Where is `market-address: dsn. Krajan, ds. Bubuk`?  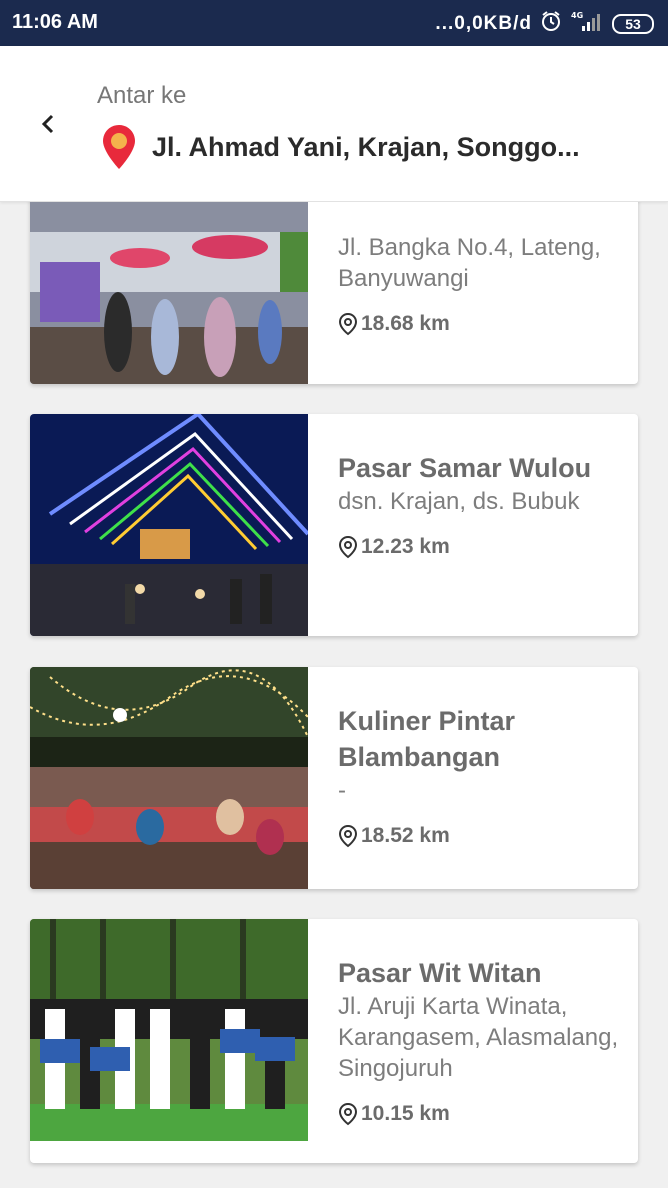 market-address: dsn. Krajan, ds. Bubuk is located at coordinates (459, 501).